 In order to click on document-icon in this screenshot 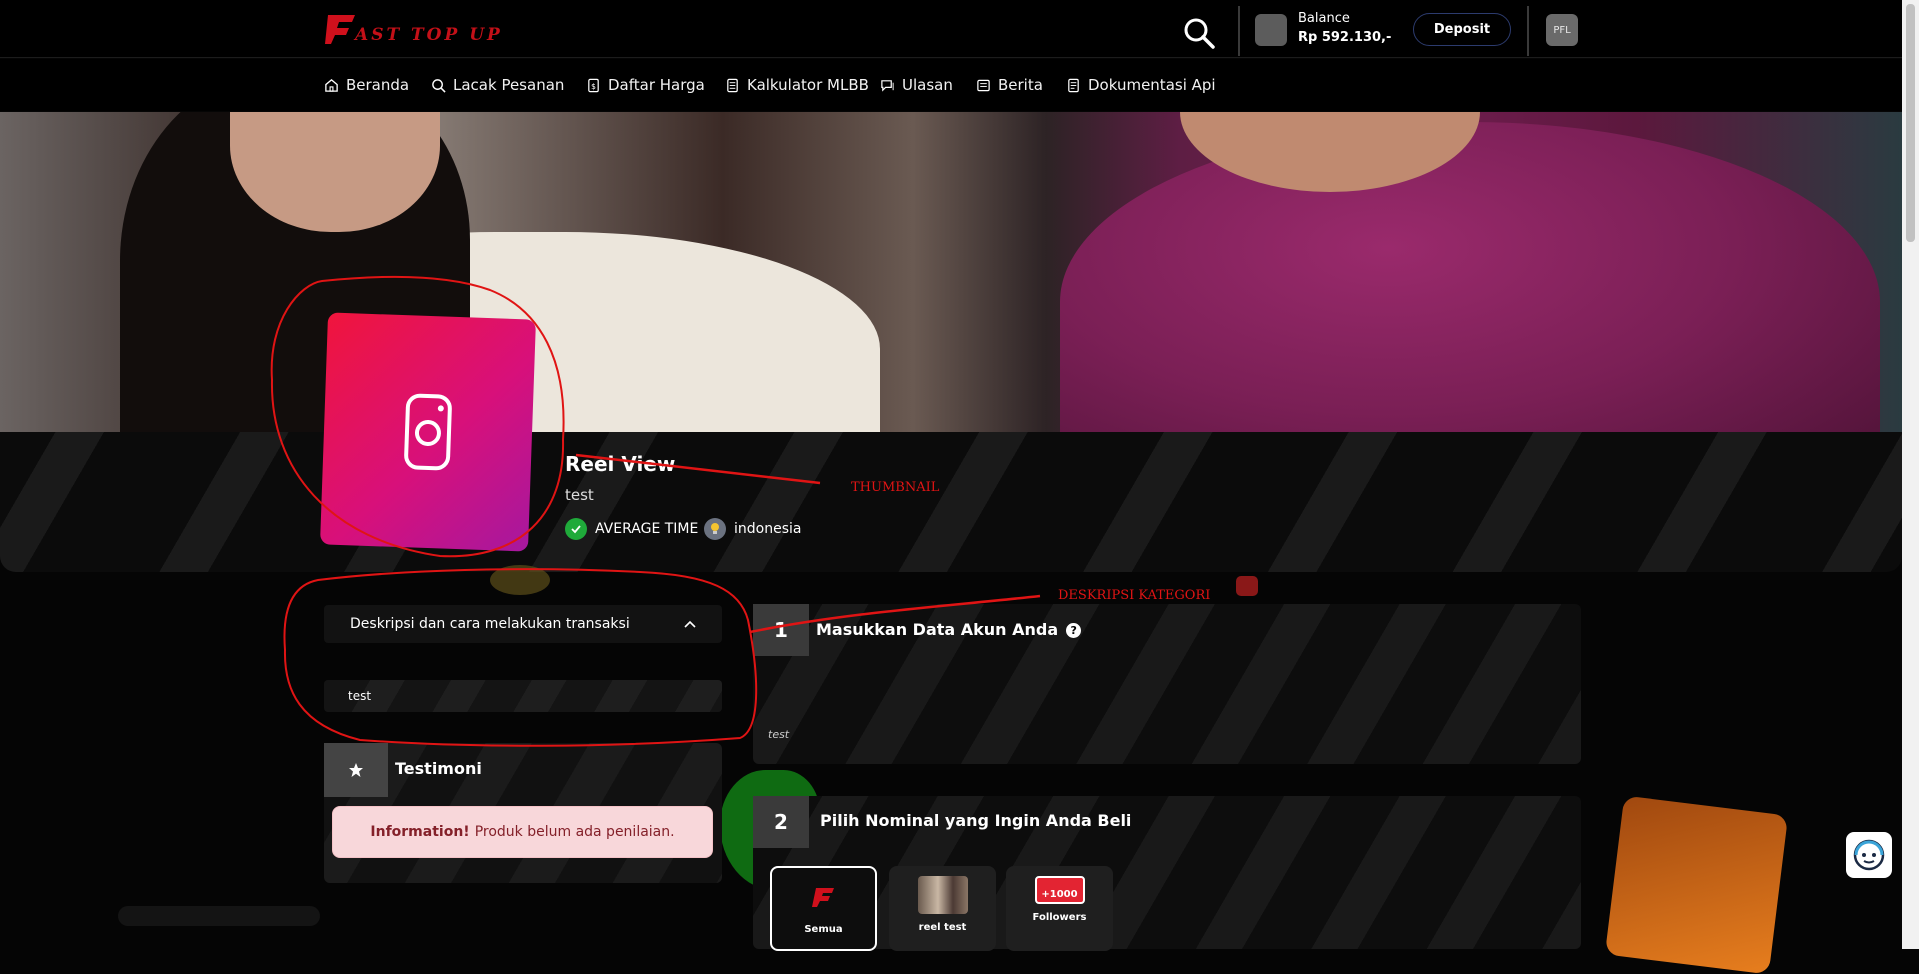, I will do `click(1073, 85)`.